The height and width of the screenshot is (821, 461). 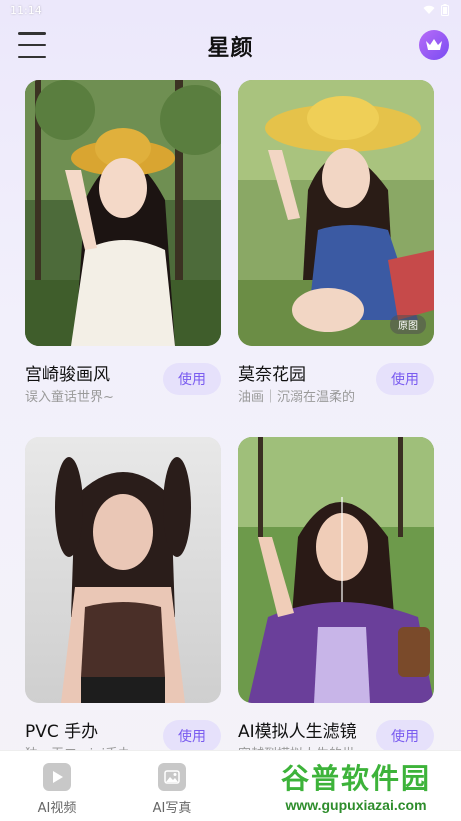 What do you see at coordinates (57, 777) in the screenshot?
I see `play-icon` at bounding box center [57, 777].